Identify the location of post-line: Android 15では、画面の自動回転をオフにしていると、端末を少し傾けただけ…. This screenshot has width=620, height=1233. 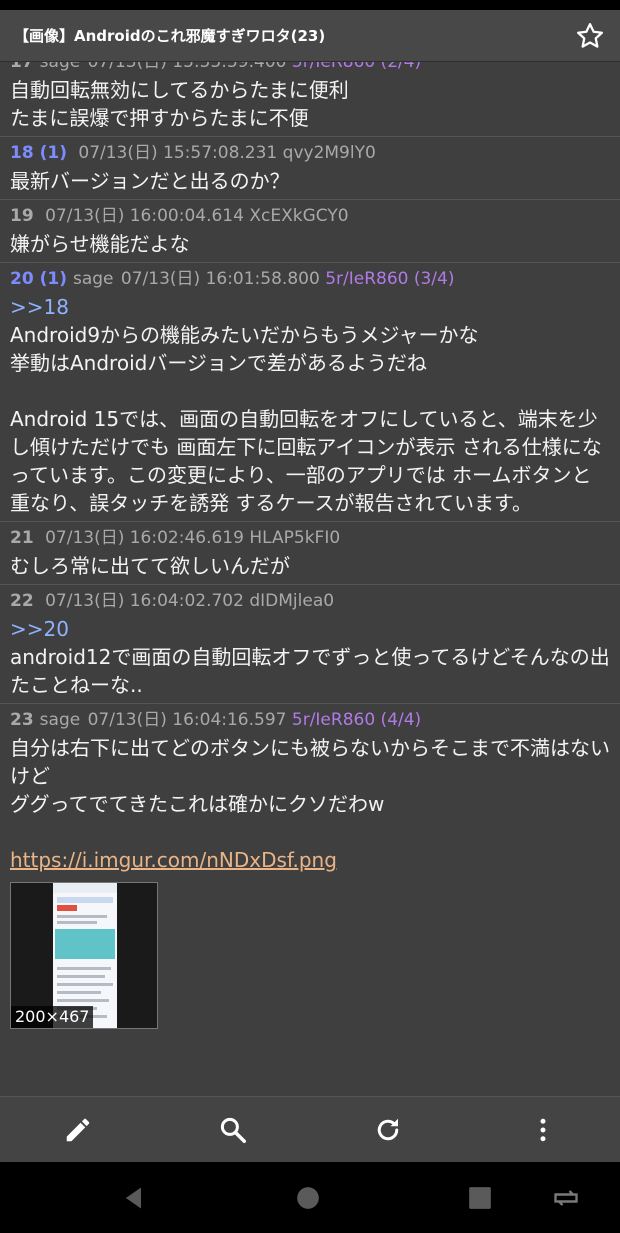
(306, 461).